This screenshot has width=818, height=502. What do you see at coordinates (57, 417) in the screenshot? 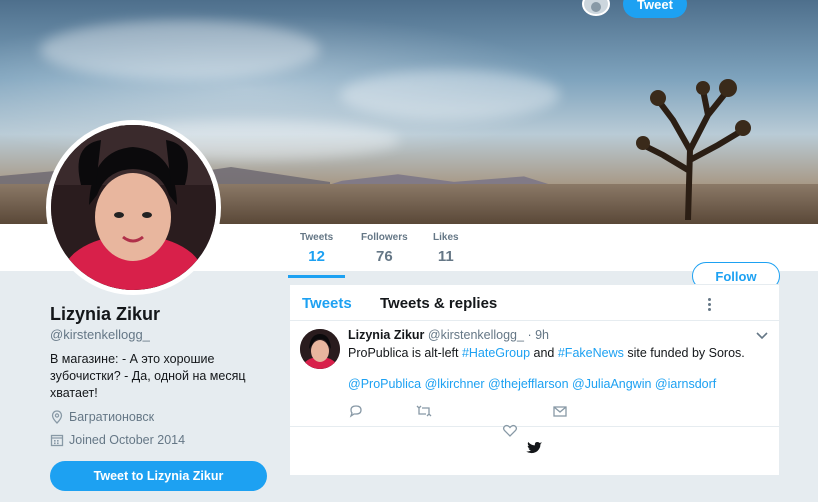
I see `location-pin-icon` at bounding box center [57, 417].